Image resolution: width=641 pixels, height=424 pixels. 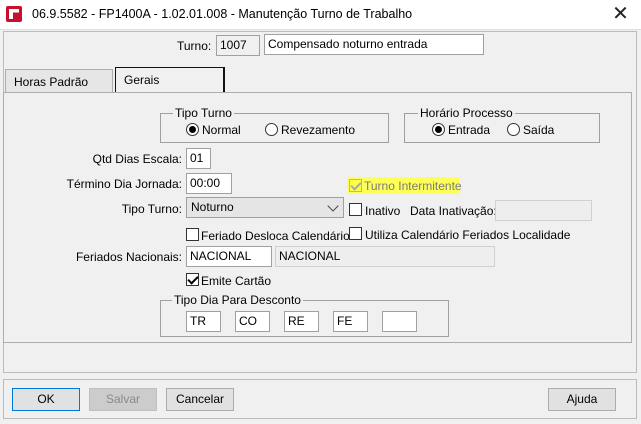 I want to click on radio-saida-label: Saída, so click(x=539, y=130).